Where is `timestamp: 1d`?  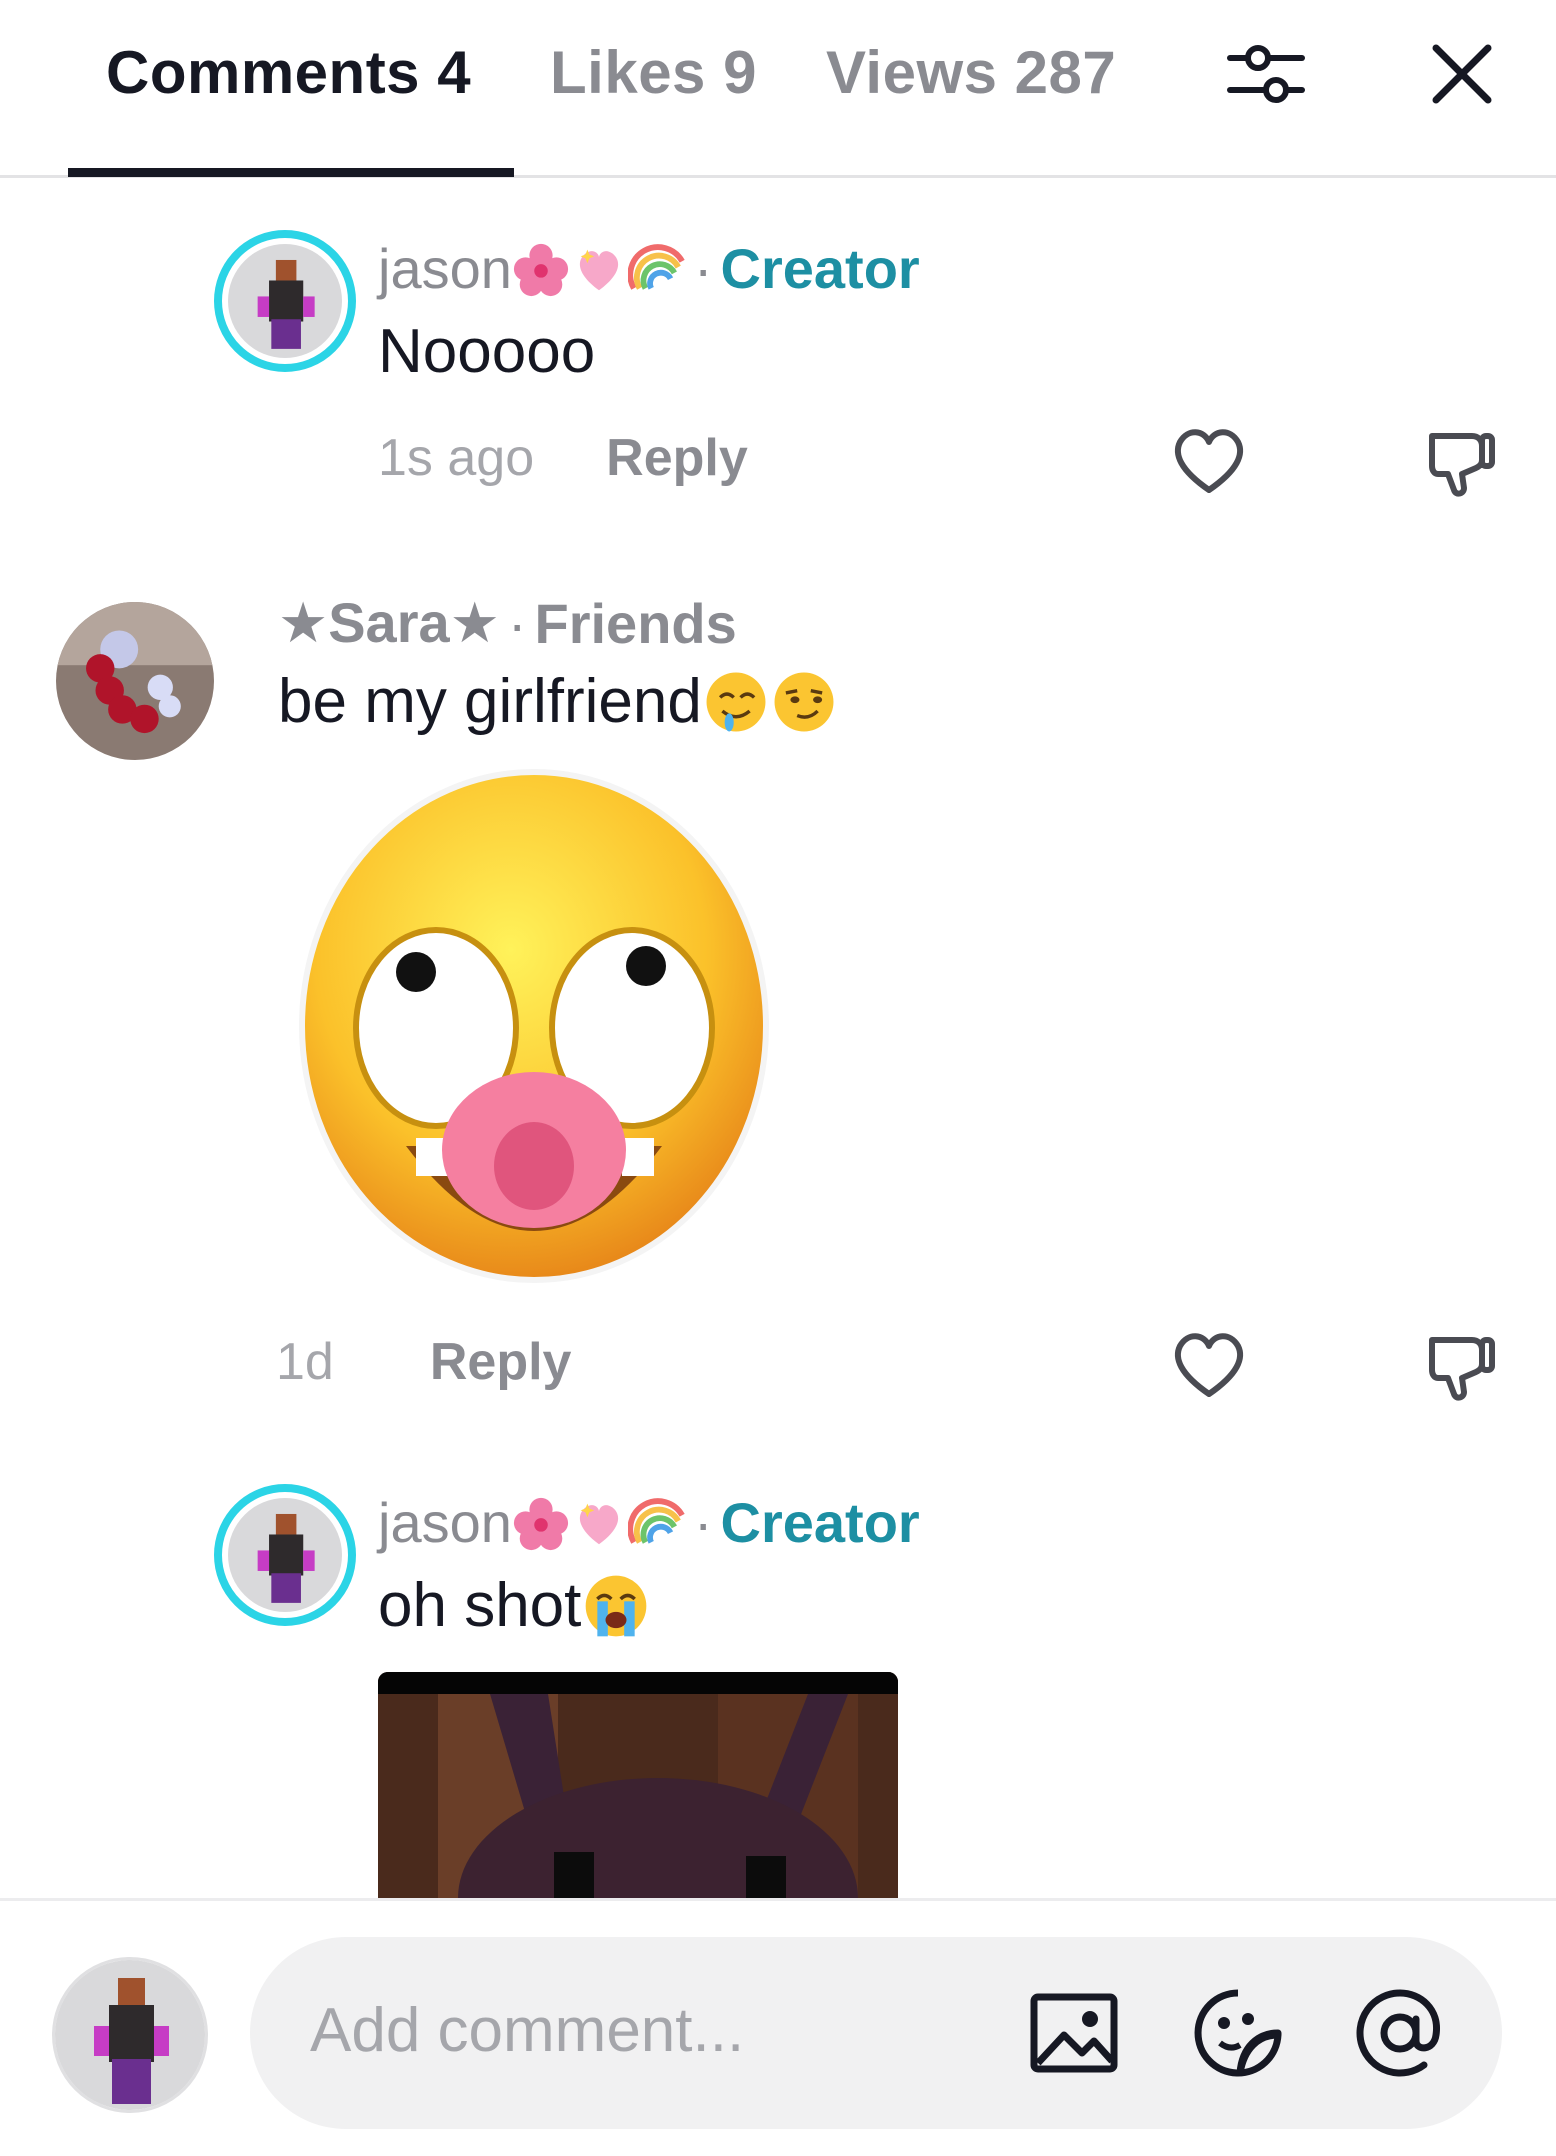
timestamp: 1d is located at coordinates (305, 1362).